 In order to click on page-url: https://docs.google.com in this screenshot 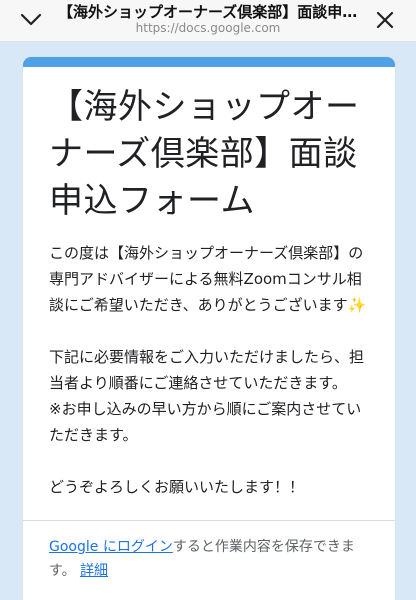, I will do `click(208, 28)`.